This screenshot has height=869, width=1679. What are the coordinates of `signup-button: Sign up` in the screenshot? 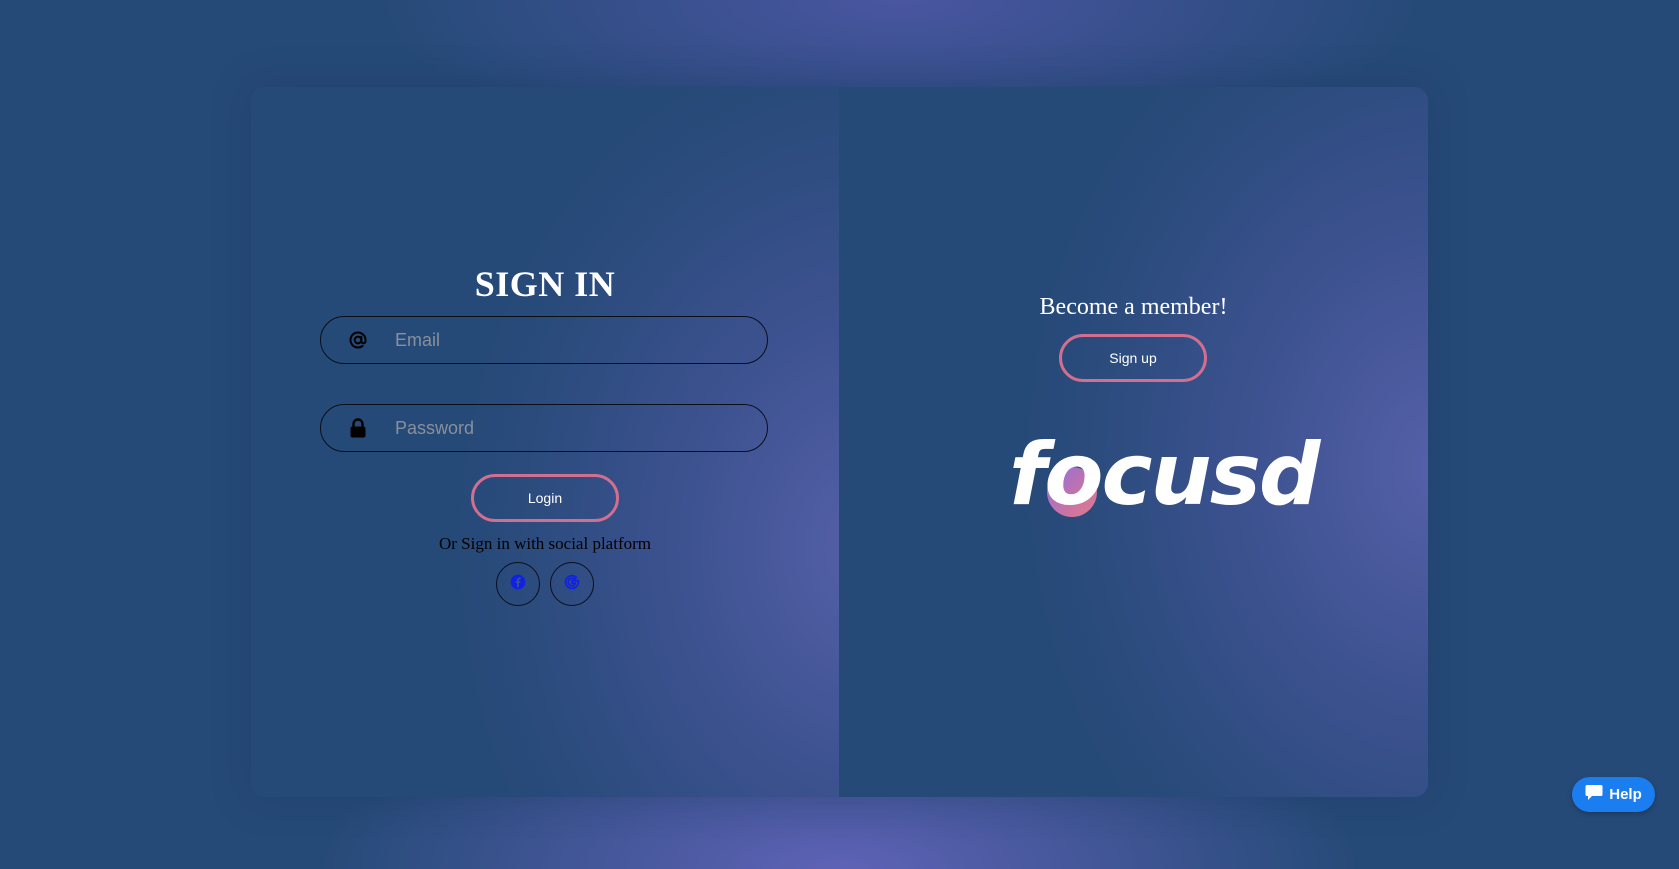 It's located at (1133, 358).